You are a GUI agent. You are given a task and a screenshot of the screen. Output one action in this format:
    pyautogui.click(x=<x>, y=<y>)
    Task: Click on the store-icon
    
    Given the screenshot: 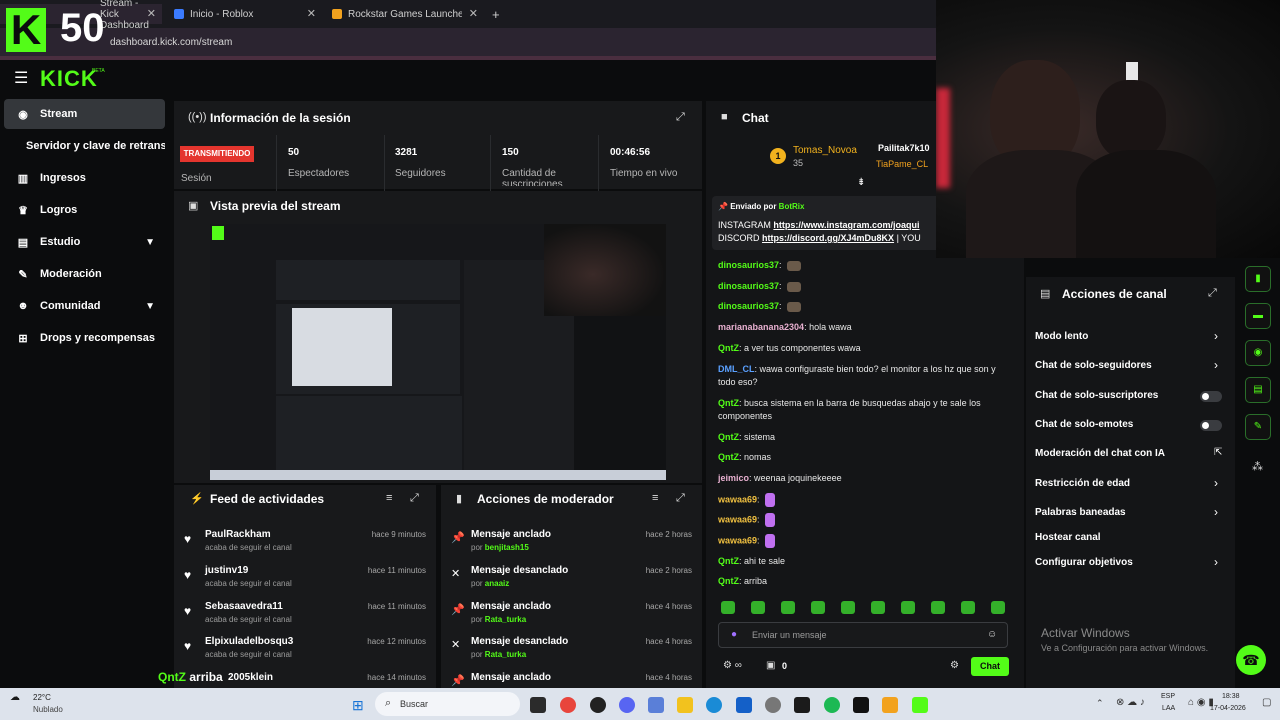 What is the action you would take?
    pyautogui.click(x=744, y=705)
    